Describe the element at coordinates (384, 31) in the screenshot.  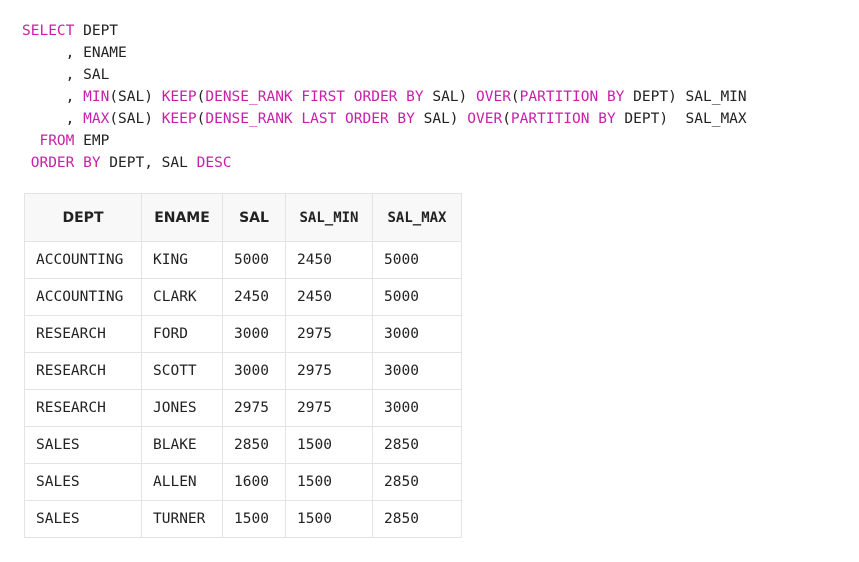
I see `code-line: SELECT DEPT` at that location.